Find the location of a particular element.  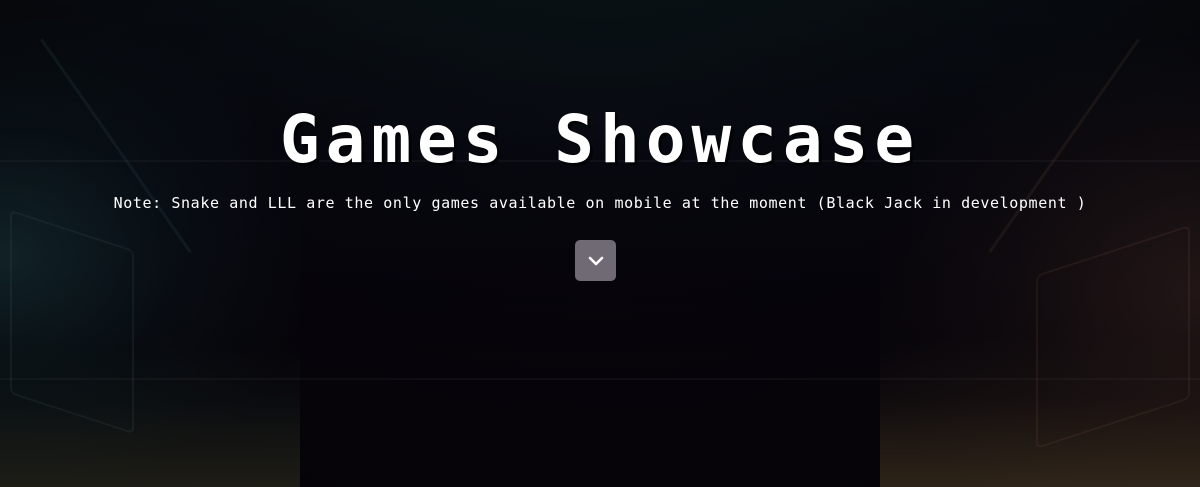

page-title: Games Showcase is located at coordinates (600, 139).